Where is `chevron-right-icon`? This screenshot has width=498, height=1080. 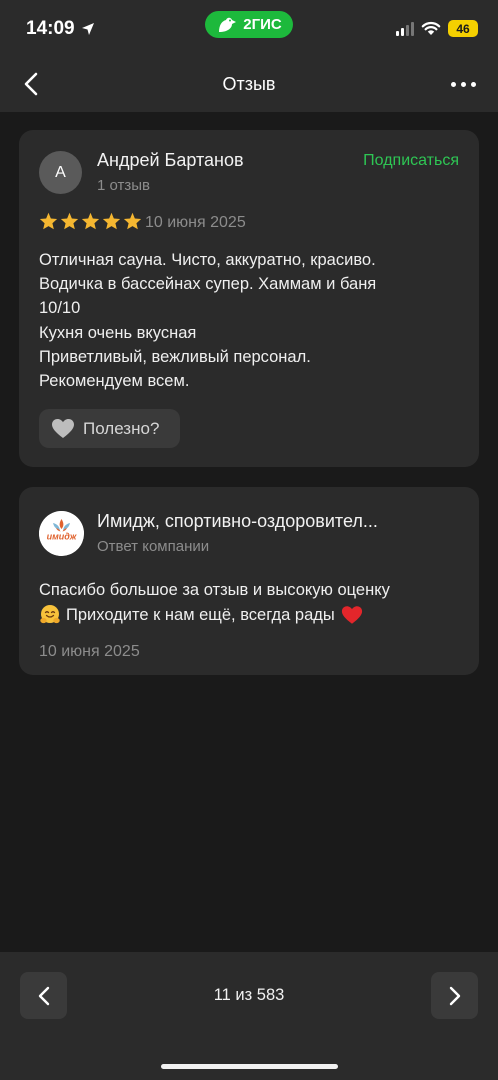
chevron-right-icon is located at coordinates (454, 995).